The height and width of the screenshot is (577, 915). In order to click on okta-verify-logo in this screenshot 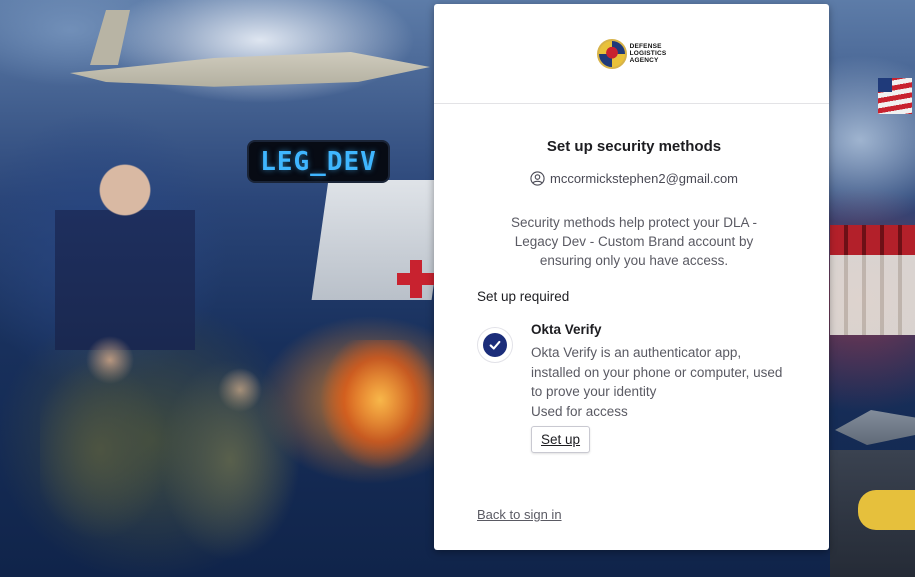, I will do `click(495, 345)`.